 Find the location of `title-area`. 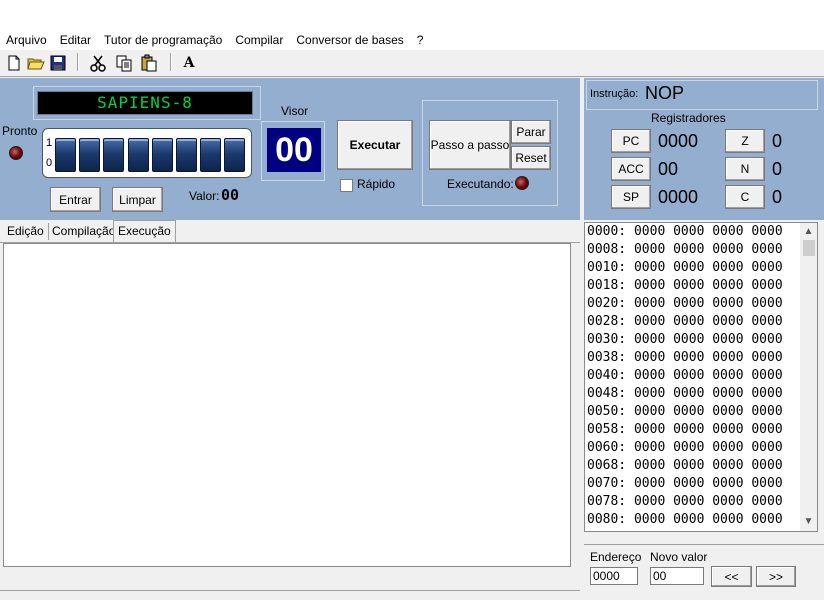

title-area is located at coordinates (412, 15).